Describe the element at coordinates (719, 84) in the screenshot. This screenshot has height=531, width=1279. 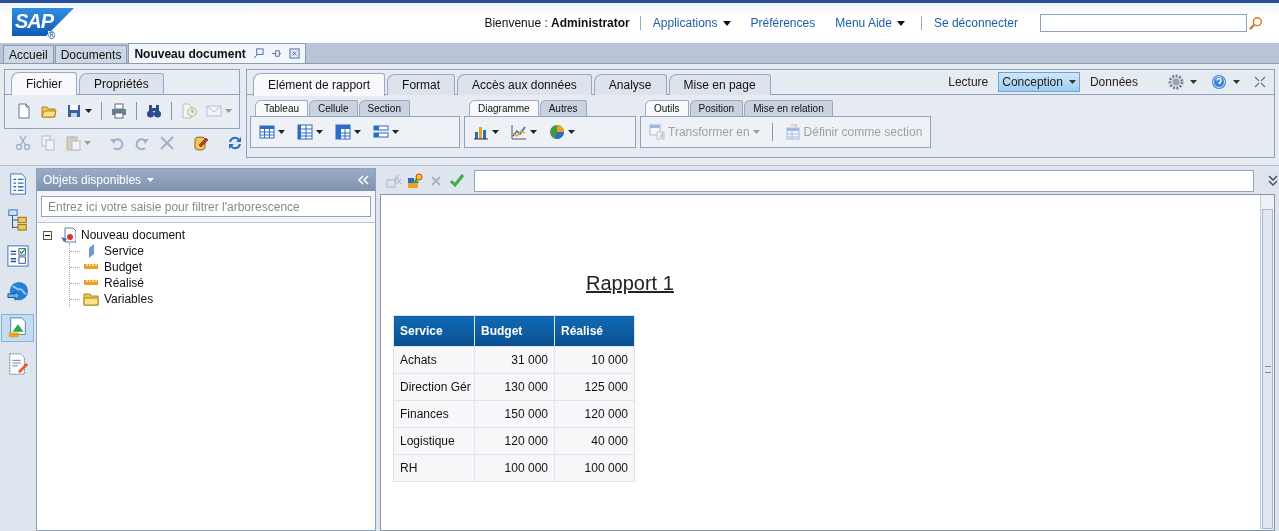
I see `ribbon-tab: Mise en page` at that location.